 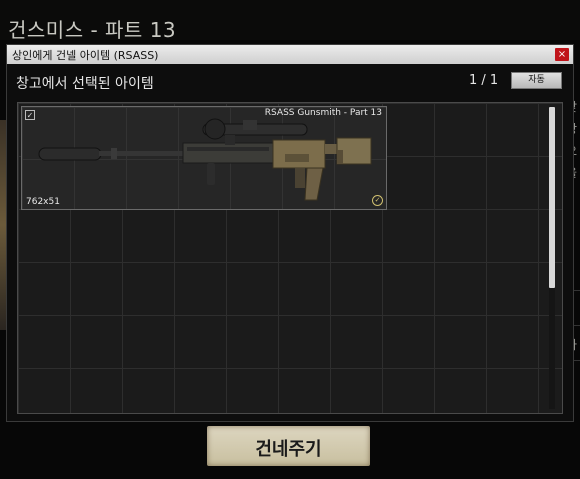 I want to click on page-title: 건스미스 - 파트 13, so click(x=92, y=30).